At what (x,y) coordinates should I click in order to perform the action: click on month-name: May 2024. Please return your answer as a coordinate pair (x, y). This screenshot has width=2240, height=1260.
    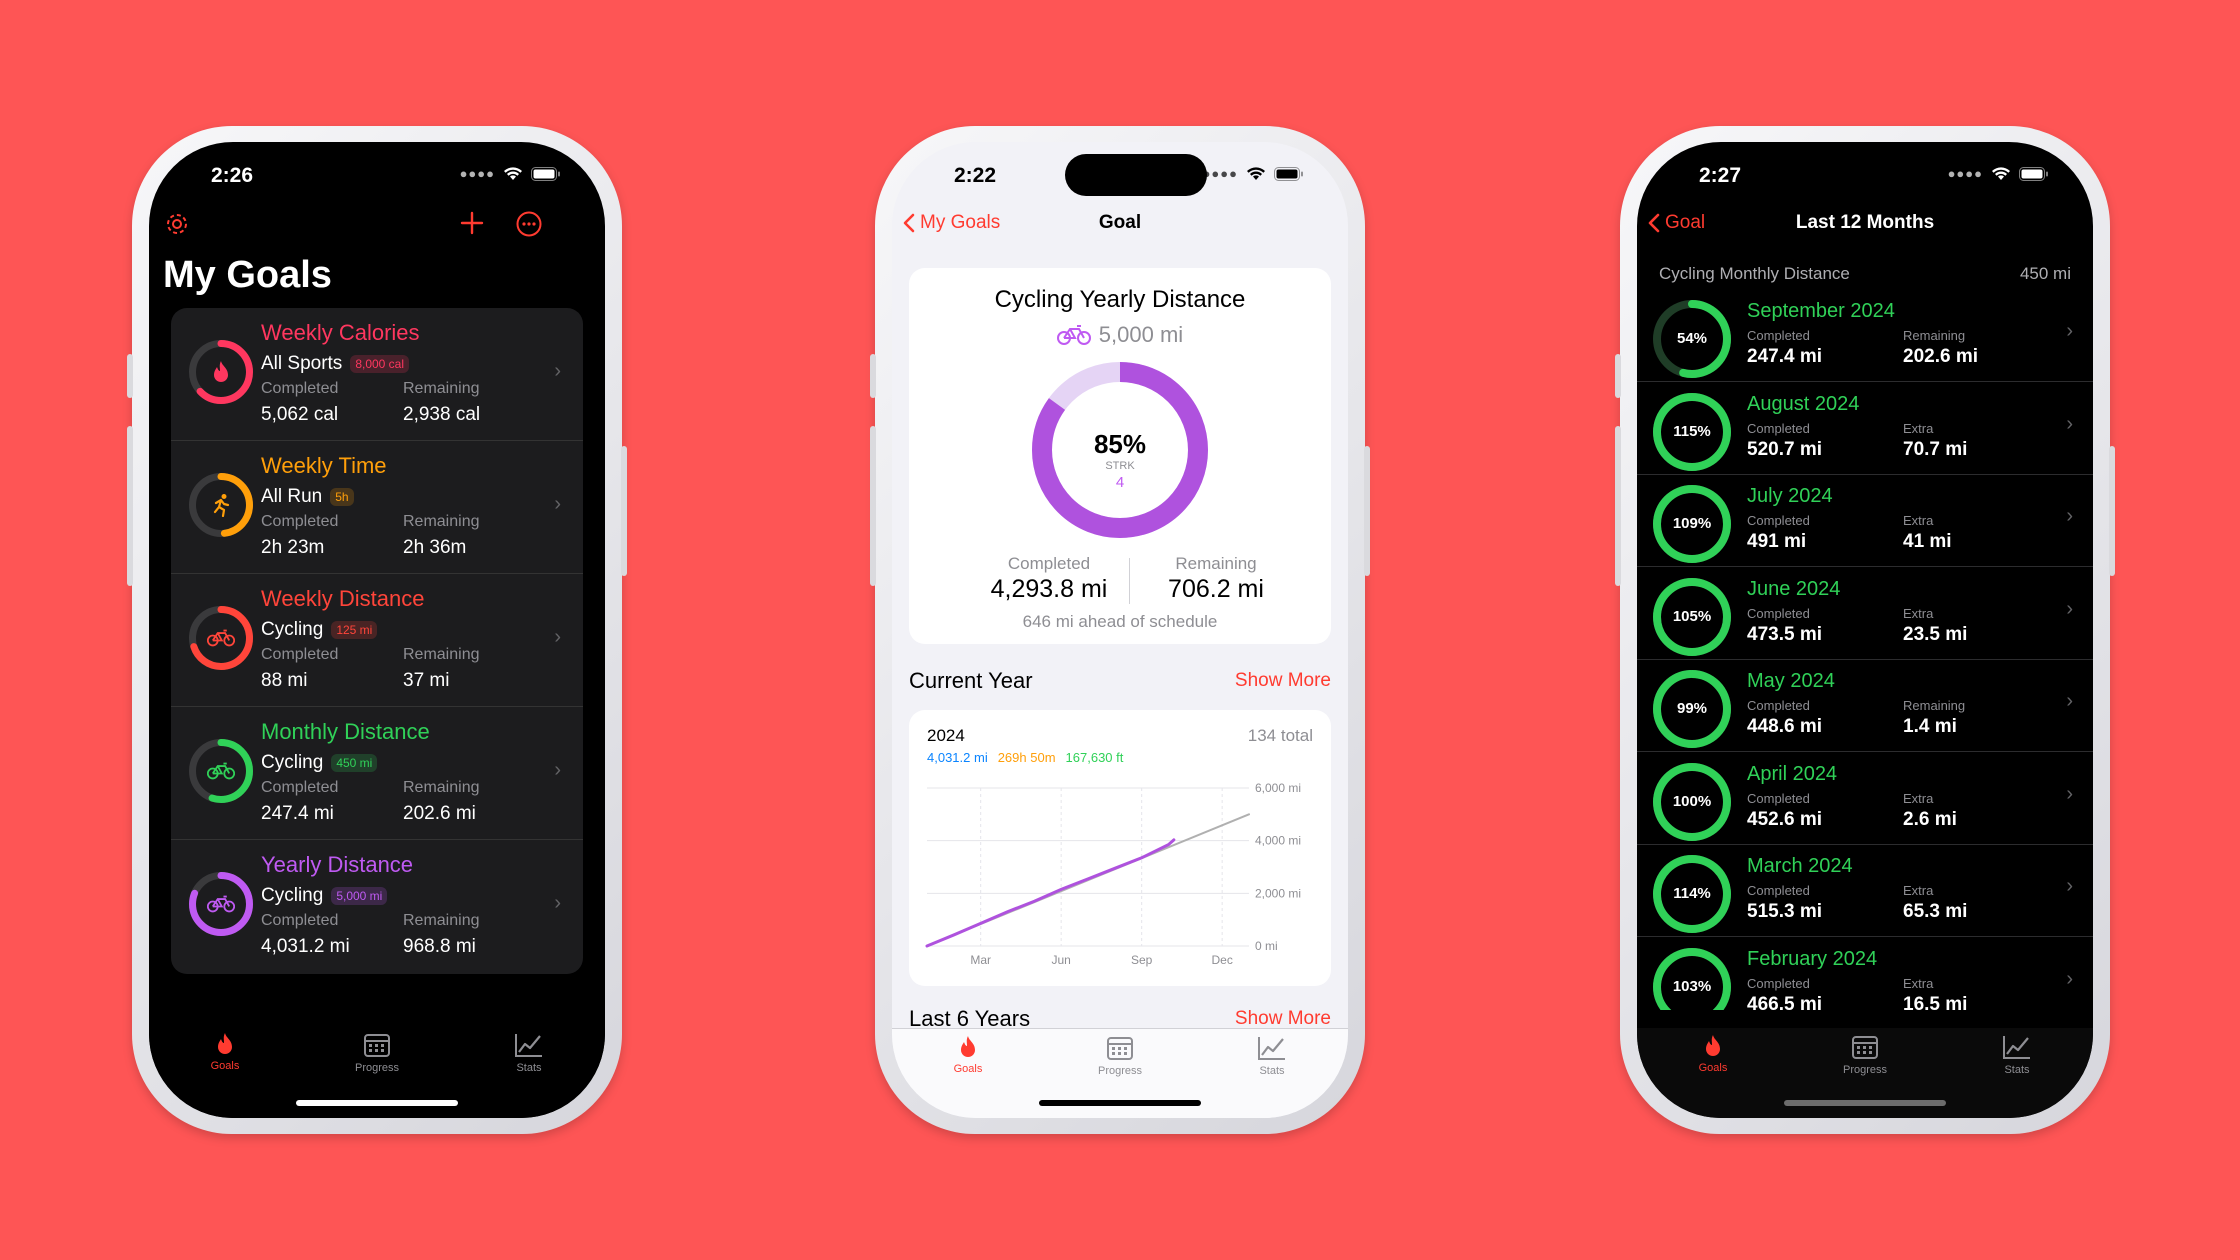
    Looking at the image, I should click on (1791, 681).